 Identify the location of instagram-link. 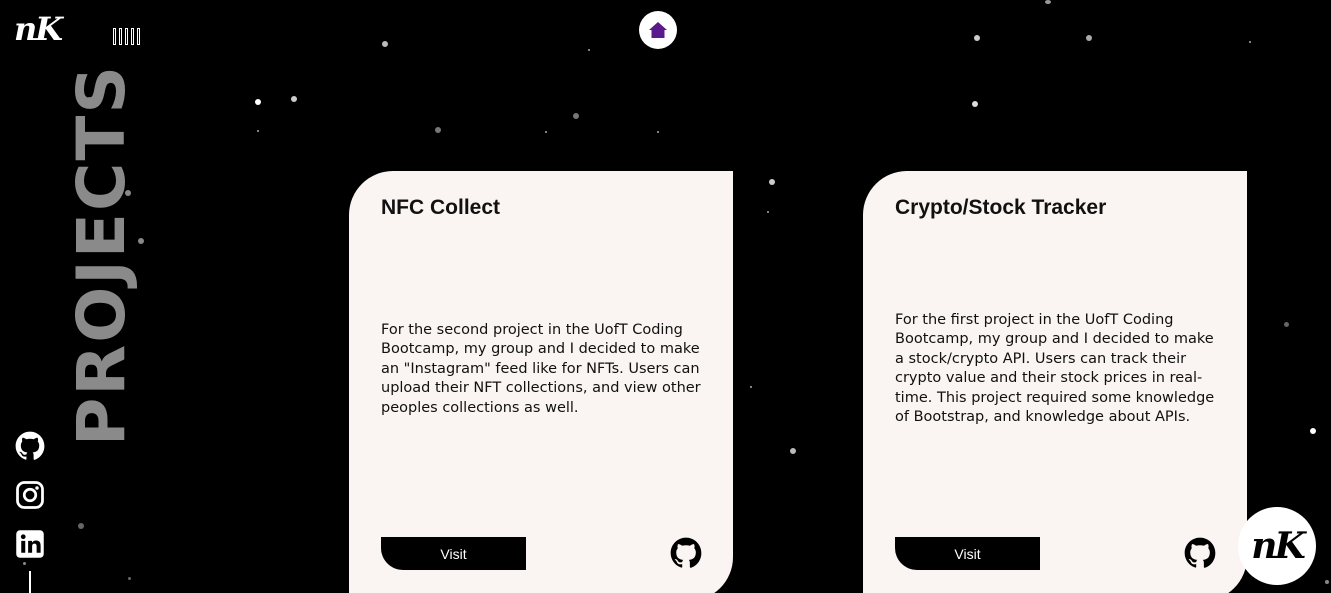
(30, 495).